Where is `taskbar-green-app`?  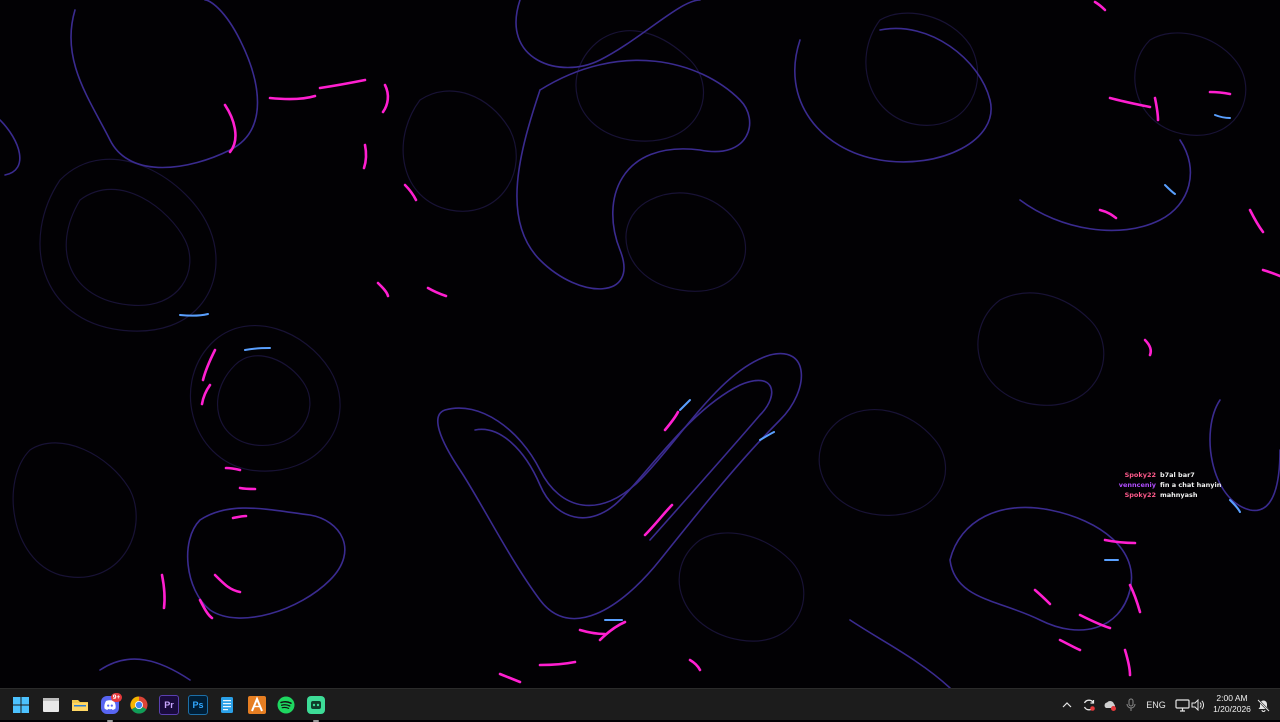 taskbar-green-app is located at coordinates (316, 707).